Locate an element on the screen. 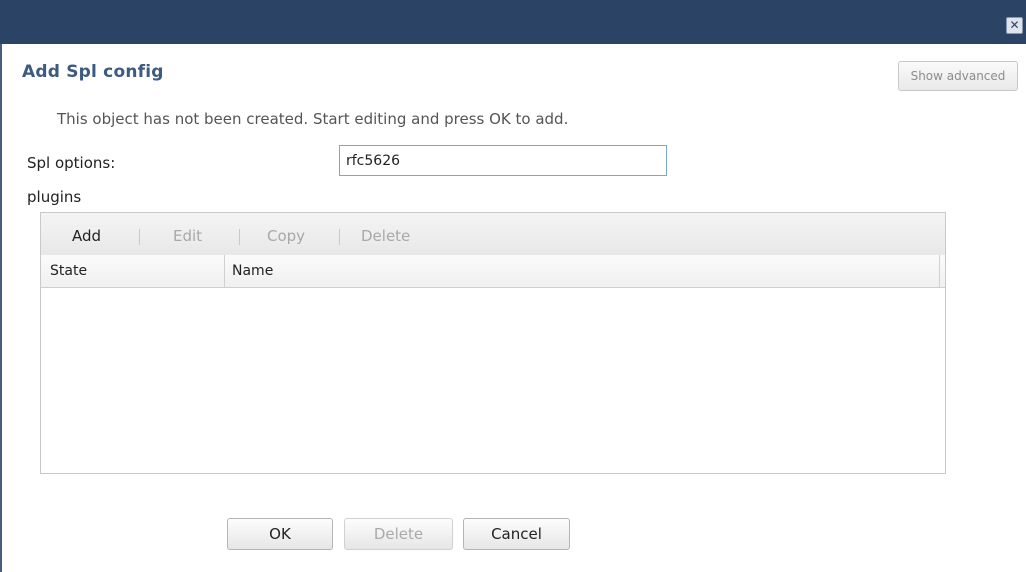 The image size is (1026, 572). show-advanced-button: Show advanced is located at coordinates (958, 76).